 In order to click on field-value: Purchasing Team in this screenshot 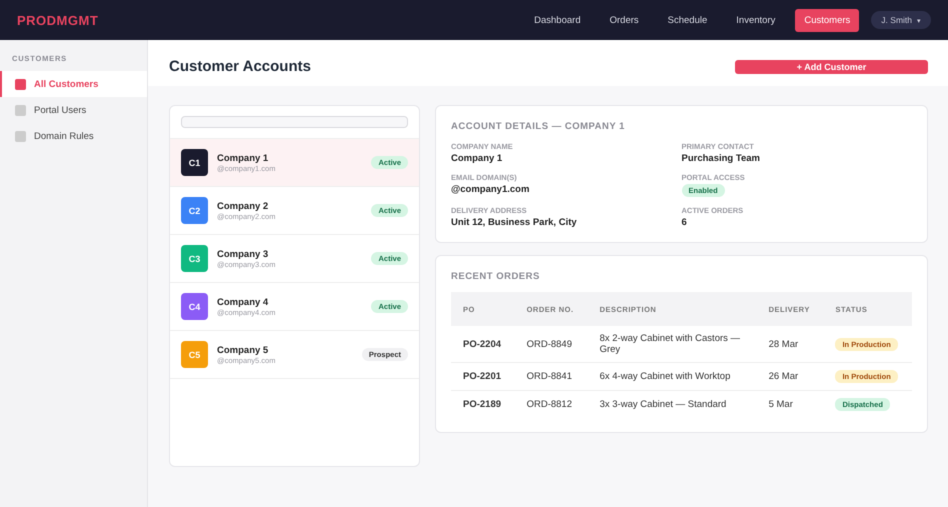, I will do `click(721, 158)`.